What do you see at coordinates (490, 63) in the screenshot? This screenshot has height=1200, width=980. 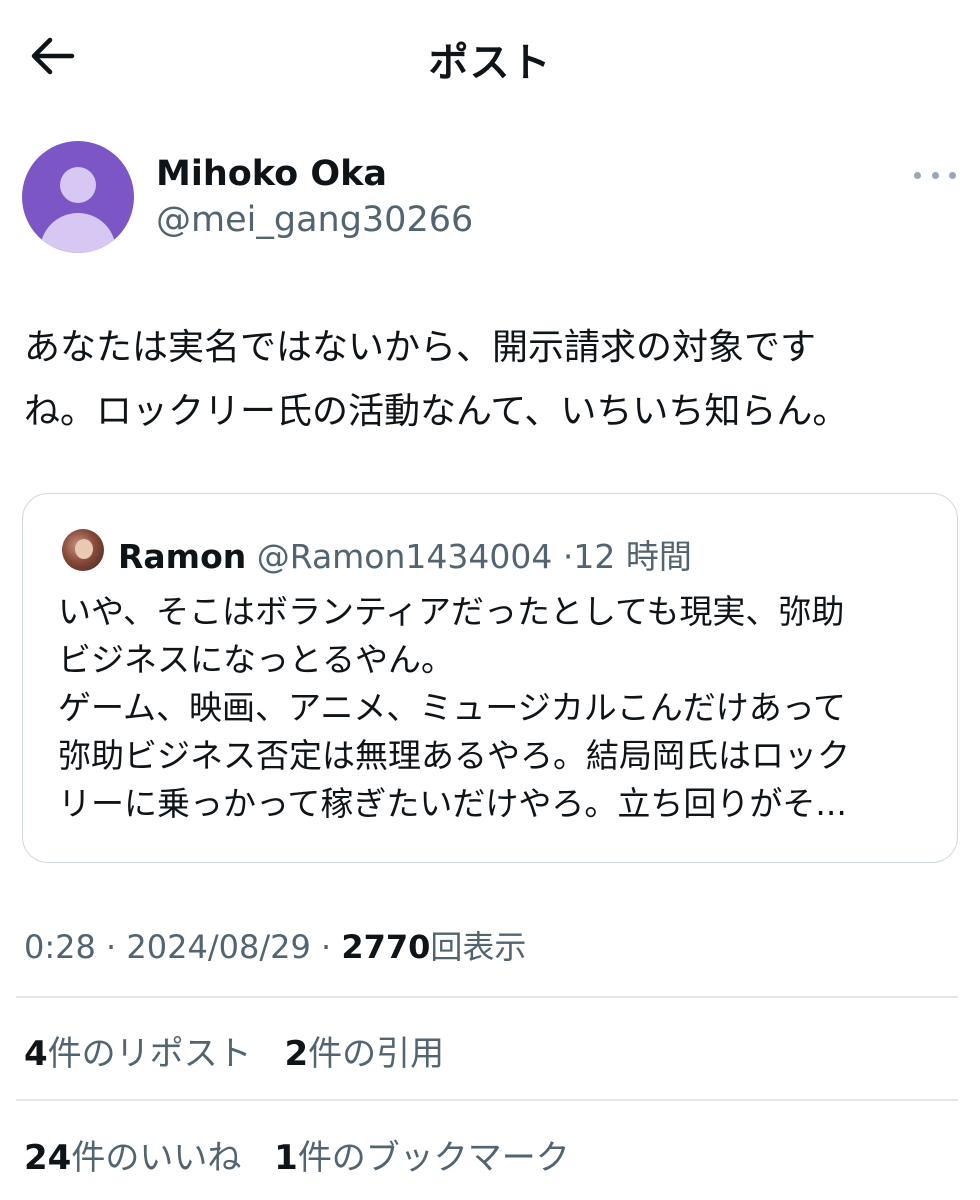 I see `page-title: ポスト` at bounding box center [490, 63].